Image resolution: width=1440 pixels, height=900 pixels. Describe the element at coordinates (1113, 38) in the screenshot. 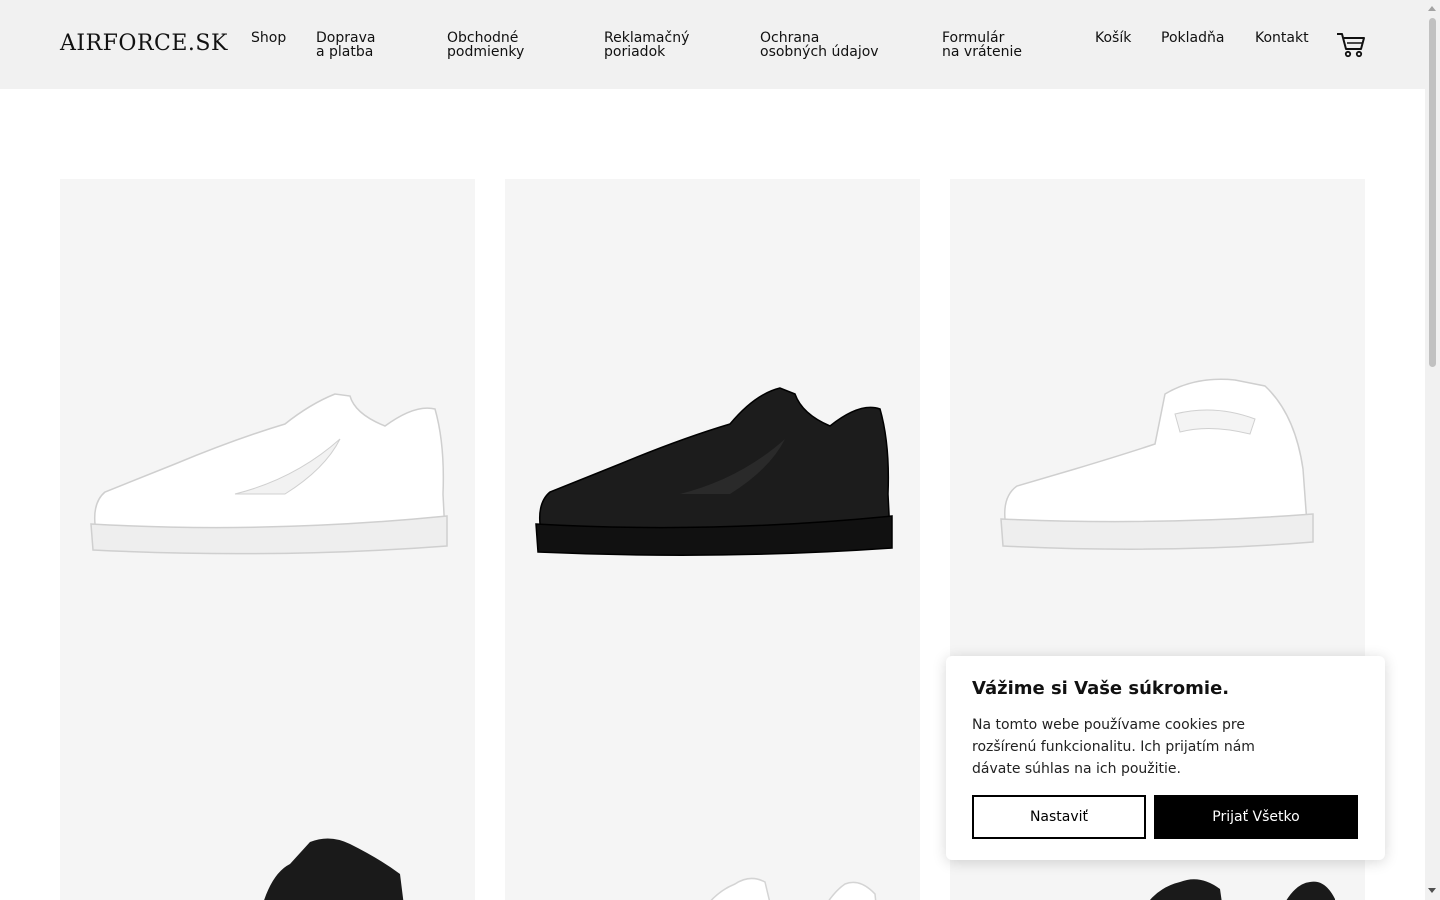

I see `nav-kosik: Košík` at that location.